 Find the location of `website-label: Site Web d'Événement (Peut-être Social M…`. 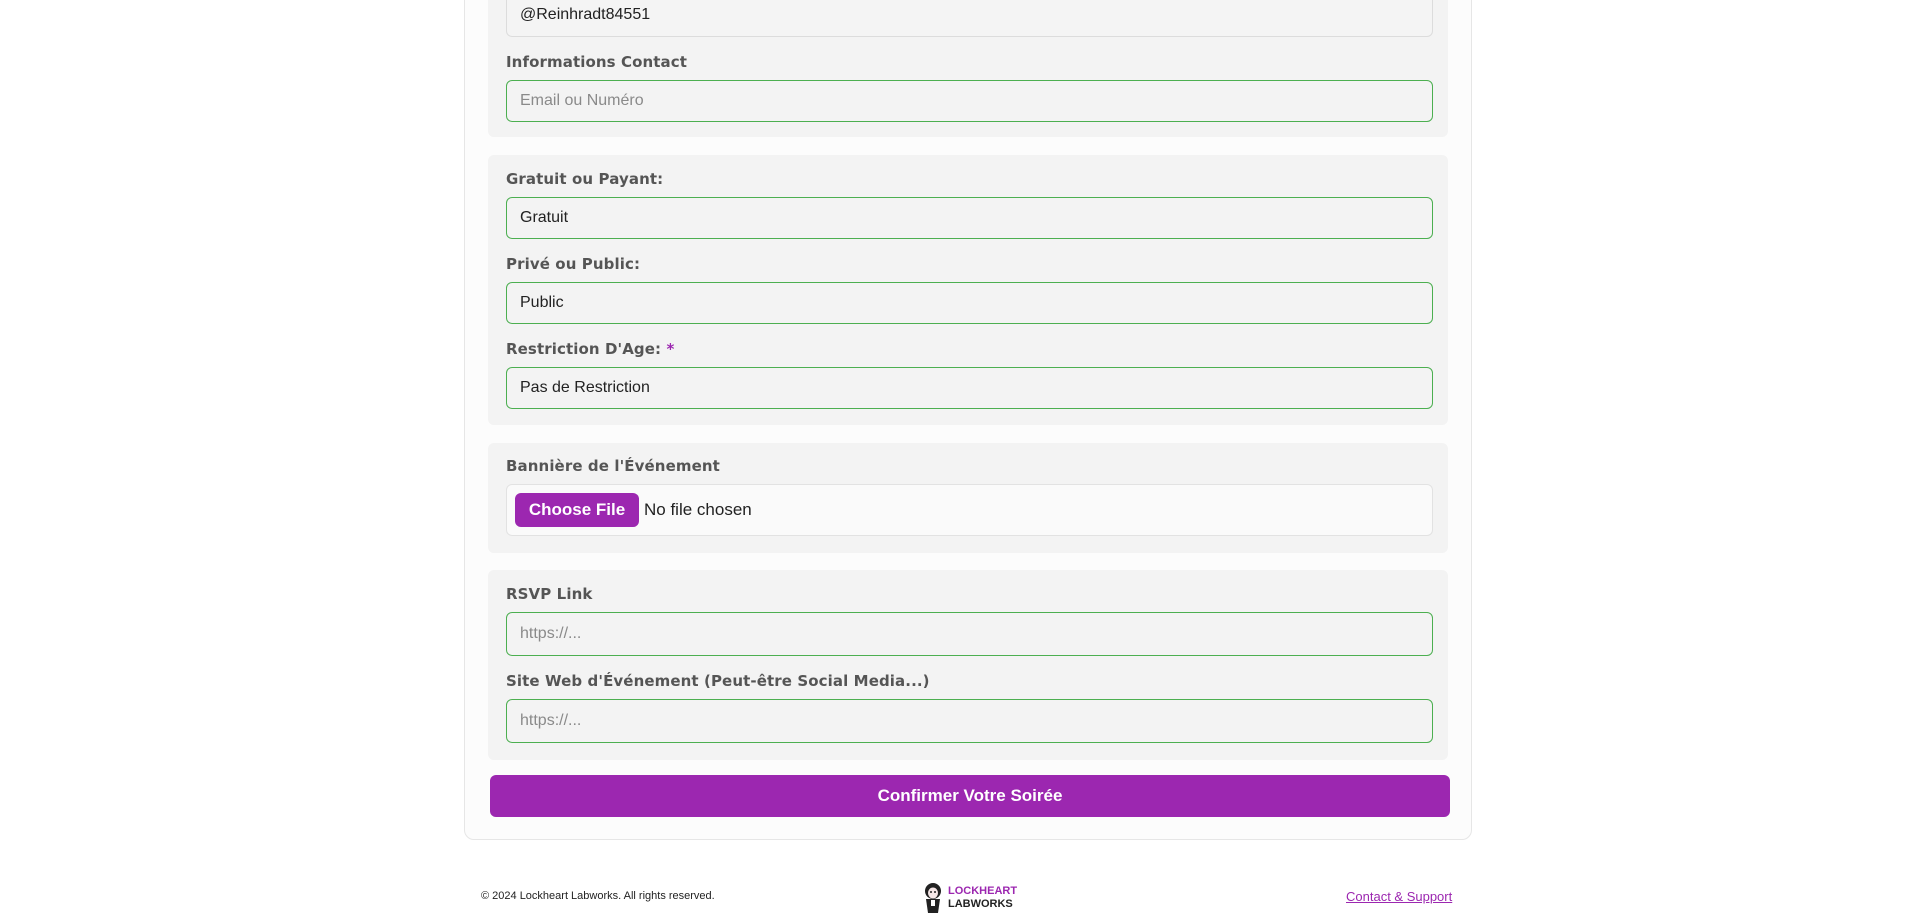

website-label: Site Web d'Événement (Peut-être Social M… is located at coordinates (718, 681).